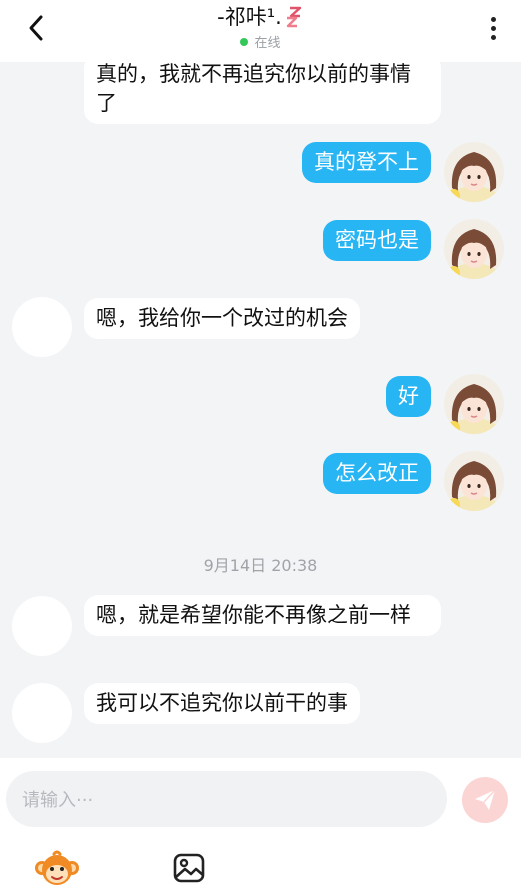  I want to click on monkey-emoji-icon, so click(57, 867).